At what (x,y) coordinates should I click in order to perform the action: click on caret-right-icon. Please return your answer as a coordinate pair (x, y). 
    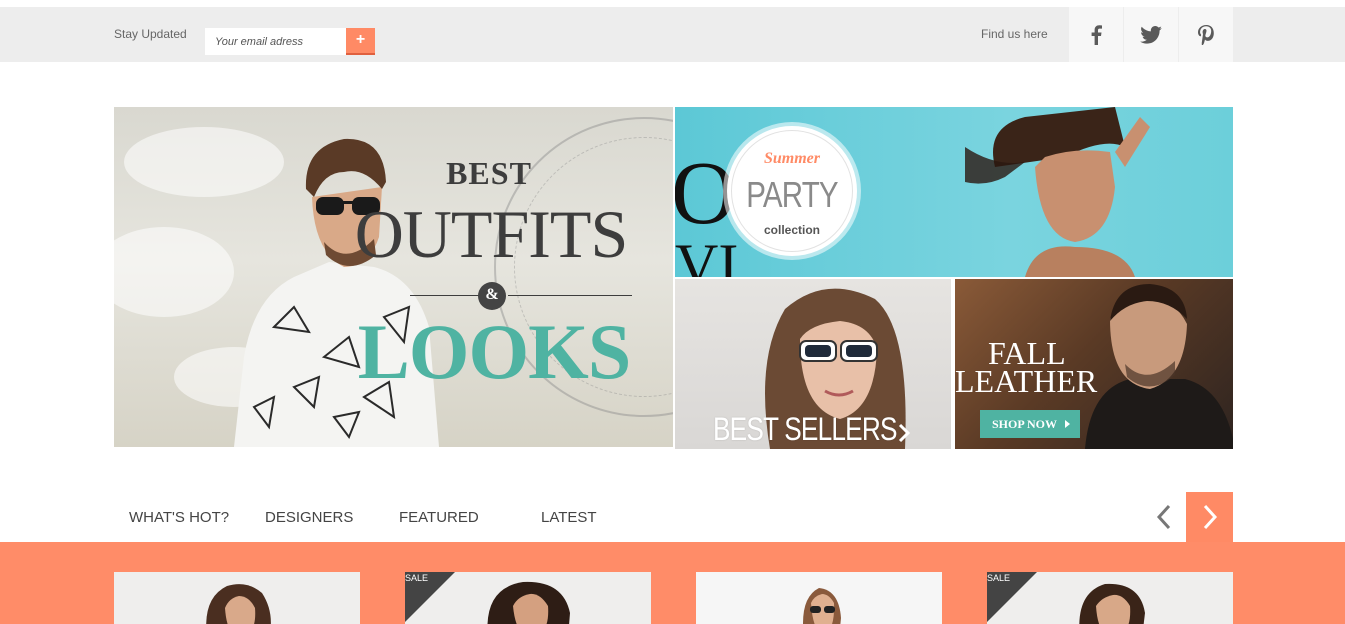
    Looking at the image, I should click on (1067, 424).